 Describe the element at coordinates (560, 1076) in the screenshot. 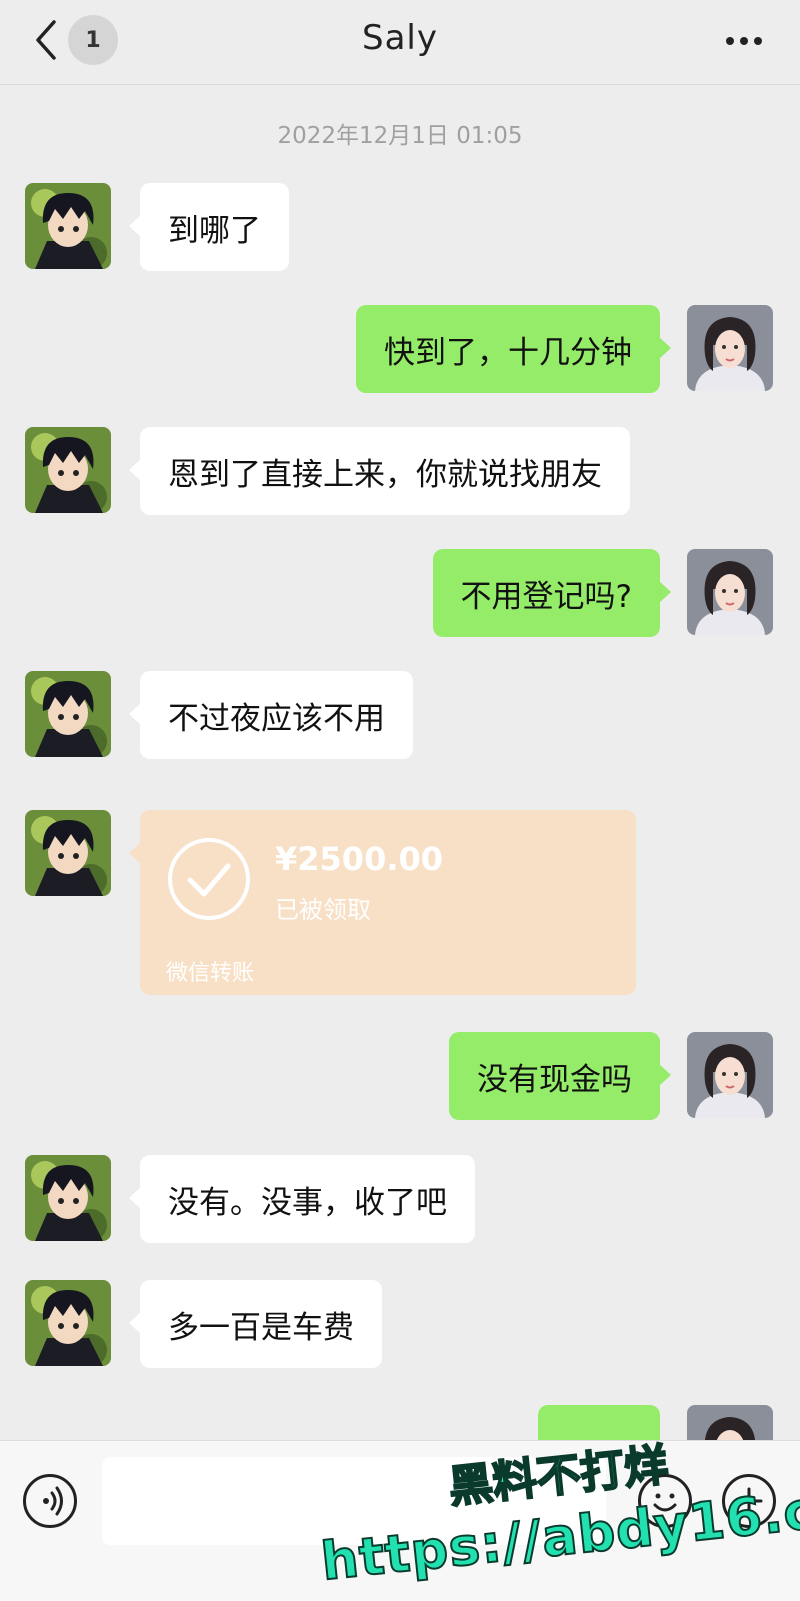

I see `sent-message-bubble: 没有现金吗` at that location.